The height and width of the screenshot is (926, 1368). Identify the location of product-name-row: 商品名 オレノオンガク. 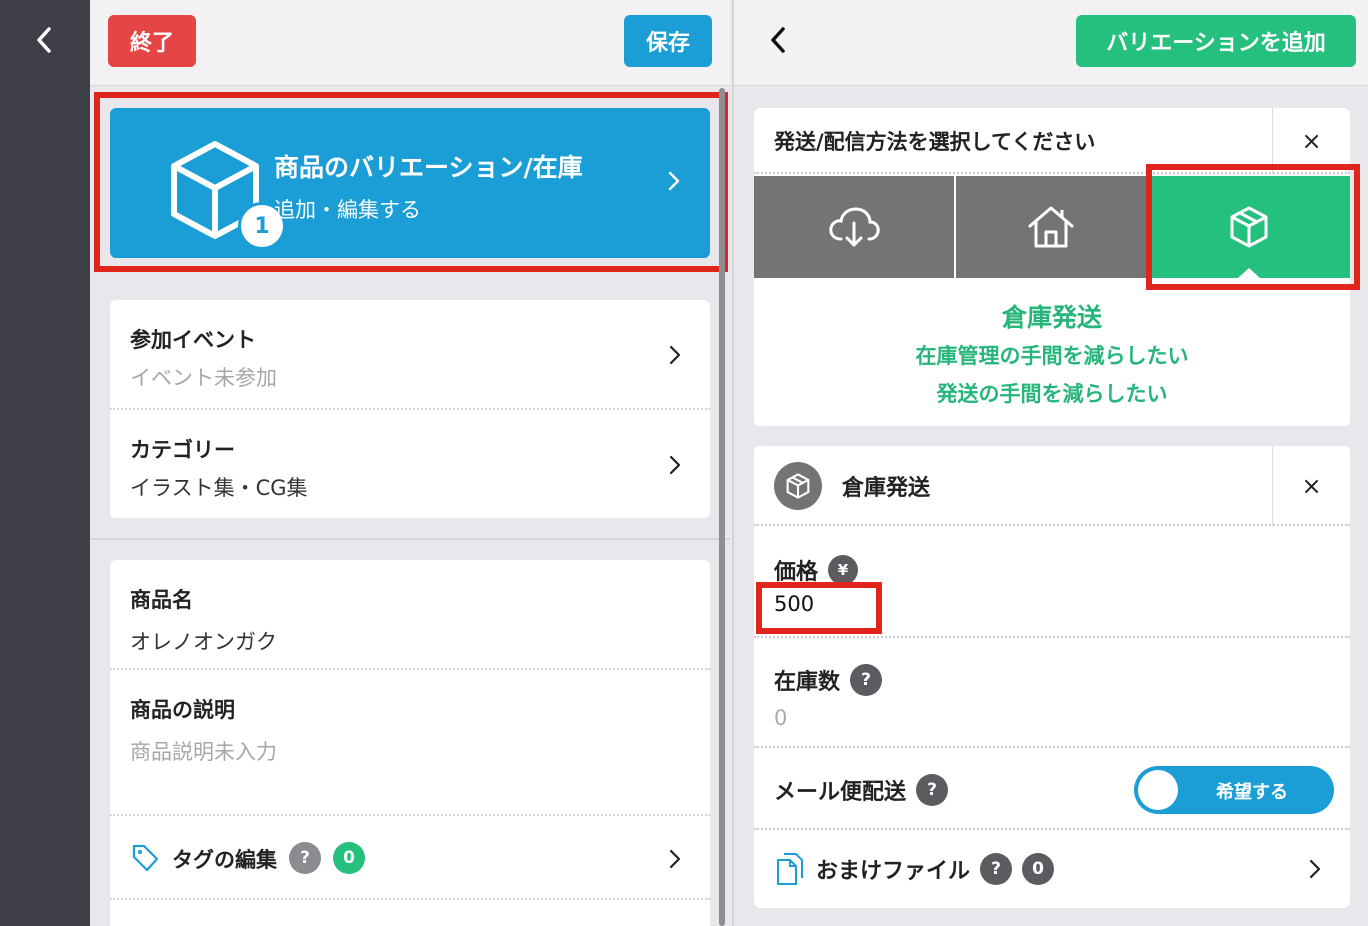
(410, 615).